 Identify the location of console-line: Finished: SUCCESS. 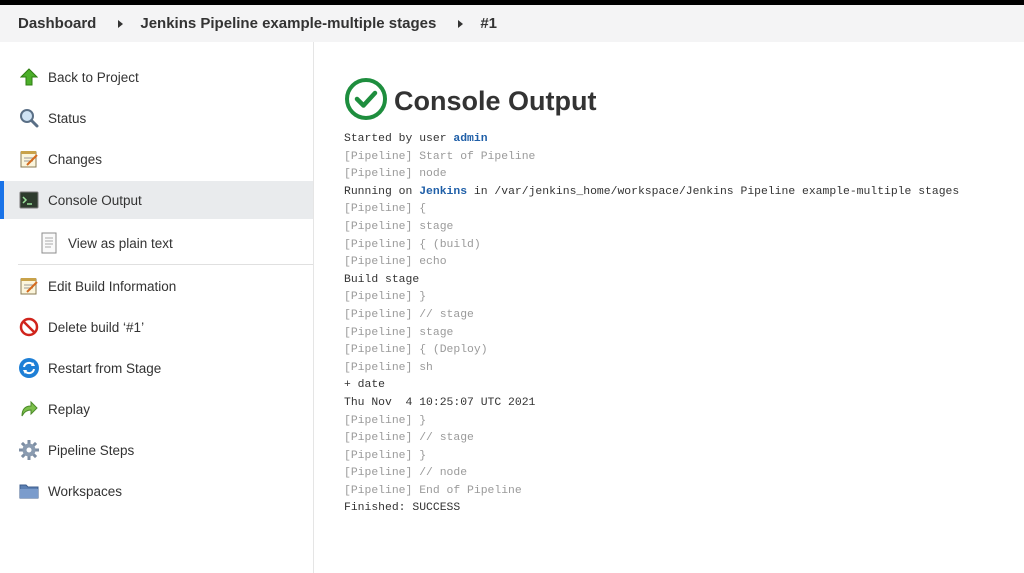
(402, 508).